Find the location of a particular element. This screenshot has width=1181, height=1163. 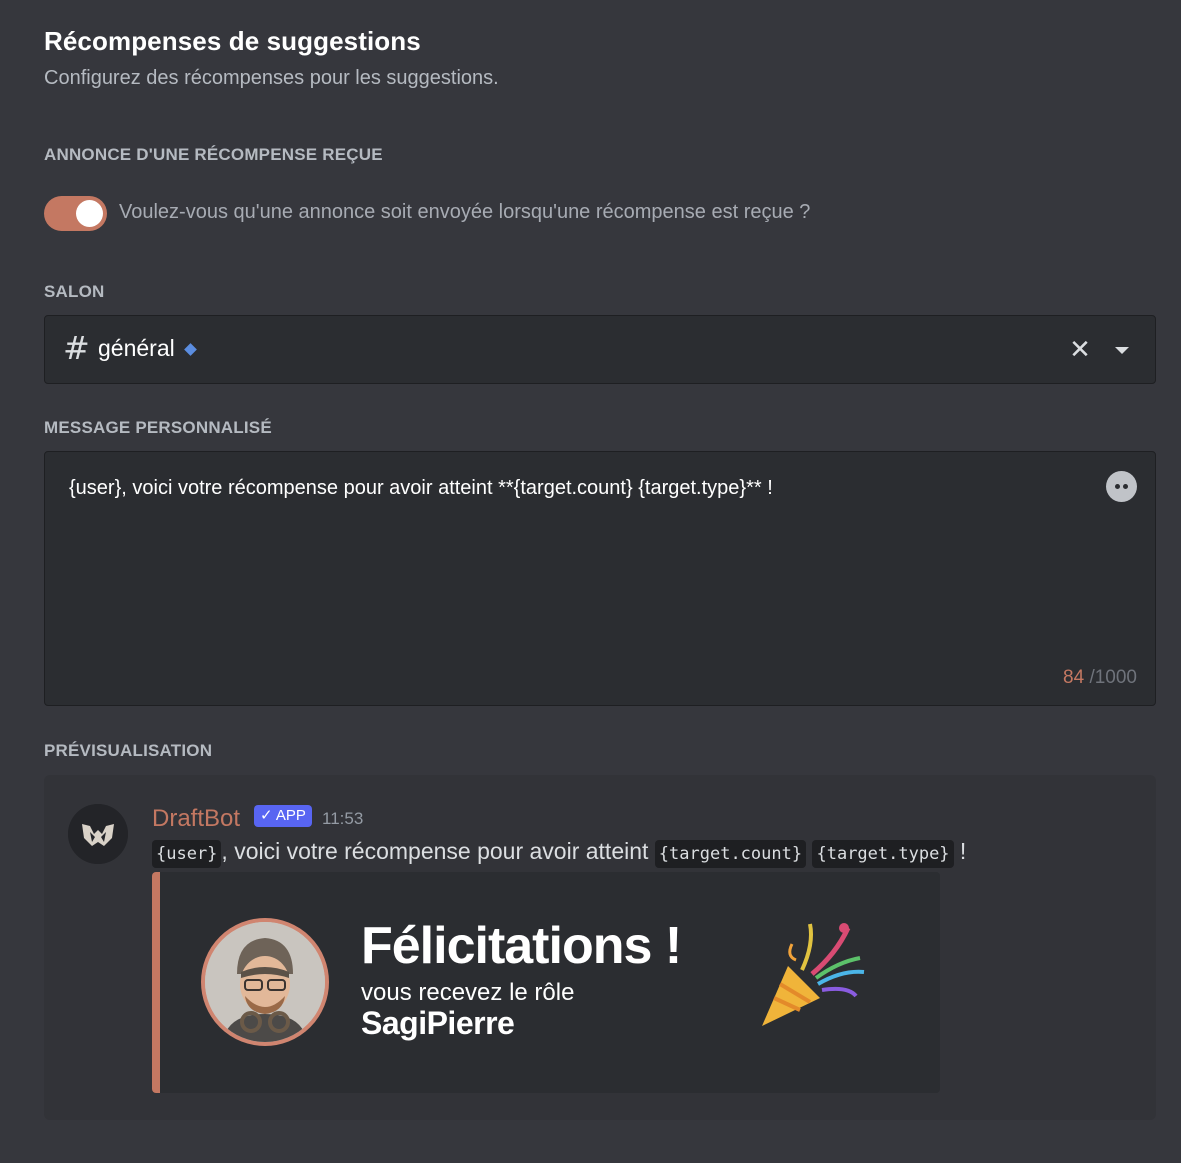

chevron-down-icon is located at coordinates (1122, 350).